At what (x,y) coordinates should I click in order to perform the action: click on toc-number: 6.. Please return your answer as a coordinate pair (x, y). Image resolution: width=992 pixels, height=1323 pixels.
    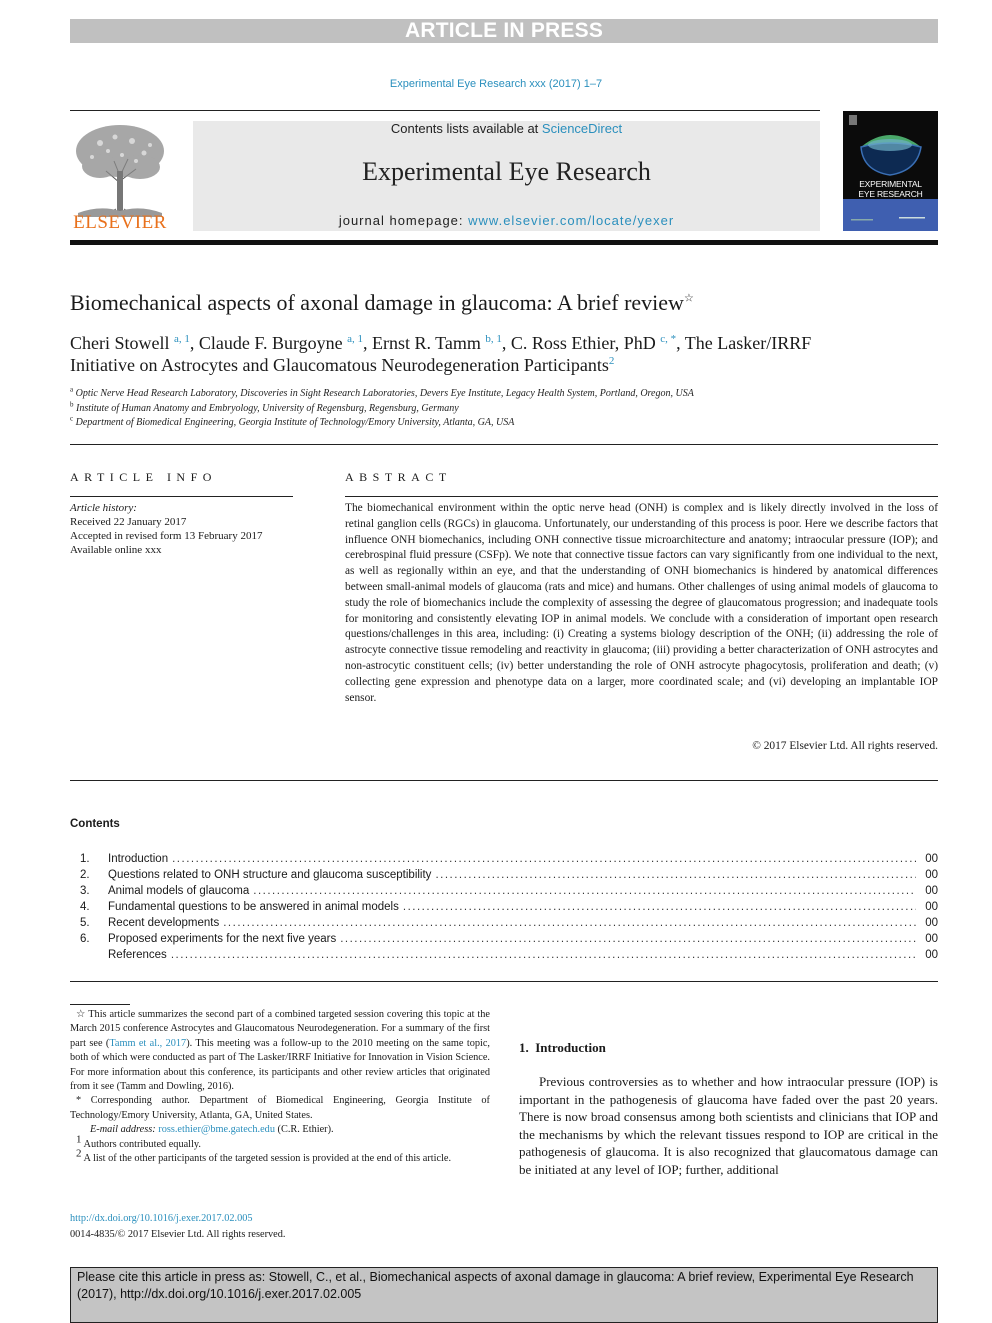
    Looking at the image, I should click on (85, 939).